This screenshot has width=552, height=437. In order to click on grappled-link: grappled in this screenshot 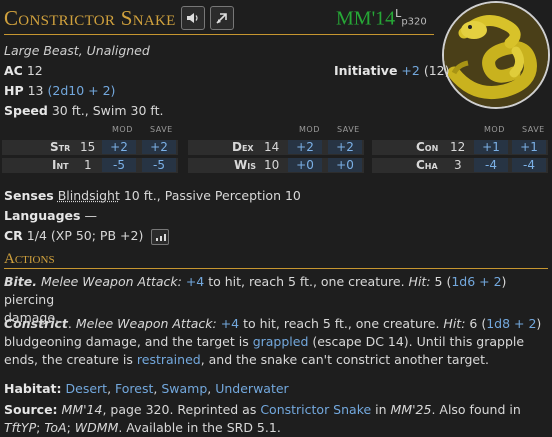, I will do `click(281, 341)`.